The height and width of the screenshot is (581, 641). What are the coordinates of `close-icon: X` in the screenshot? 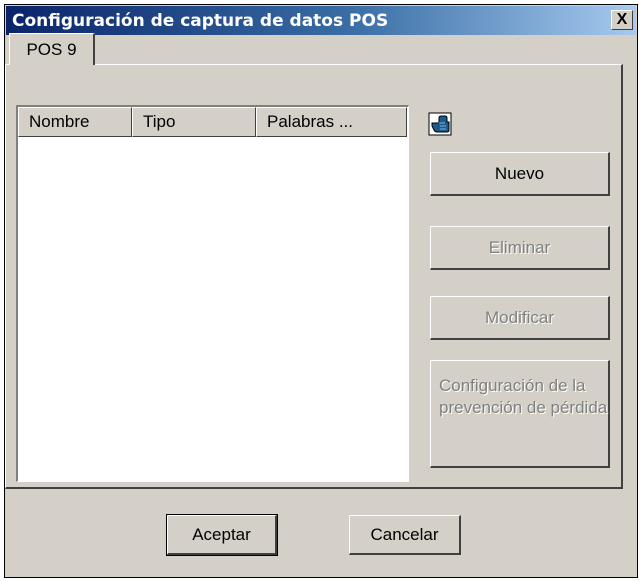 It's located at (622, 19).